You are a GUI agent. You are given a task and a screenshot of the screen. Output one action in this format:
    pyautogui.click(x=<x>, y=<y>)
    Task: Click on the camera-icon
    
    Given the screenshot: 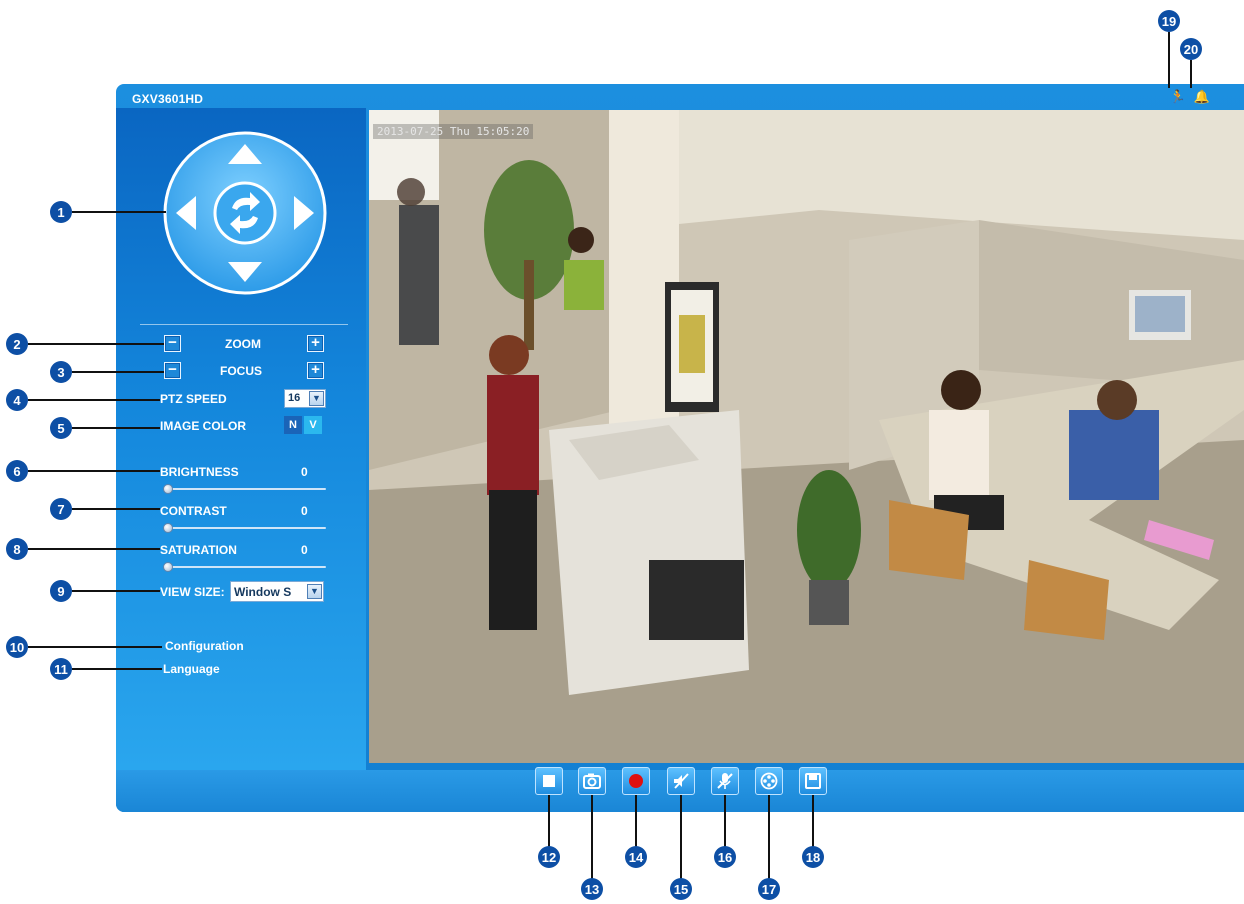 What is the action you would take?
    pyautogui.click(x=592, y=781)
    